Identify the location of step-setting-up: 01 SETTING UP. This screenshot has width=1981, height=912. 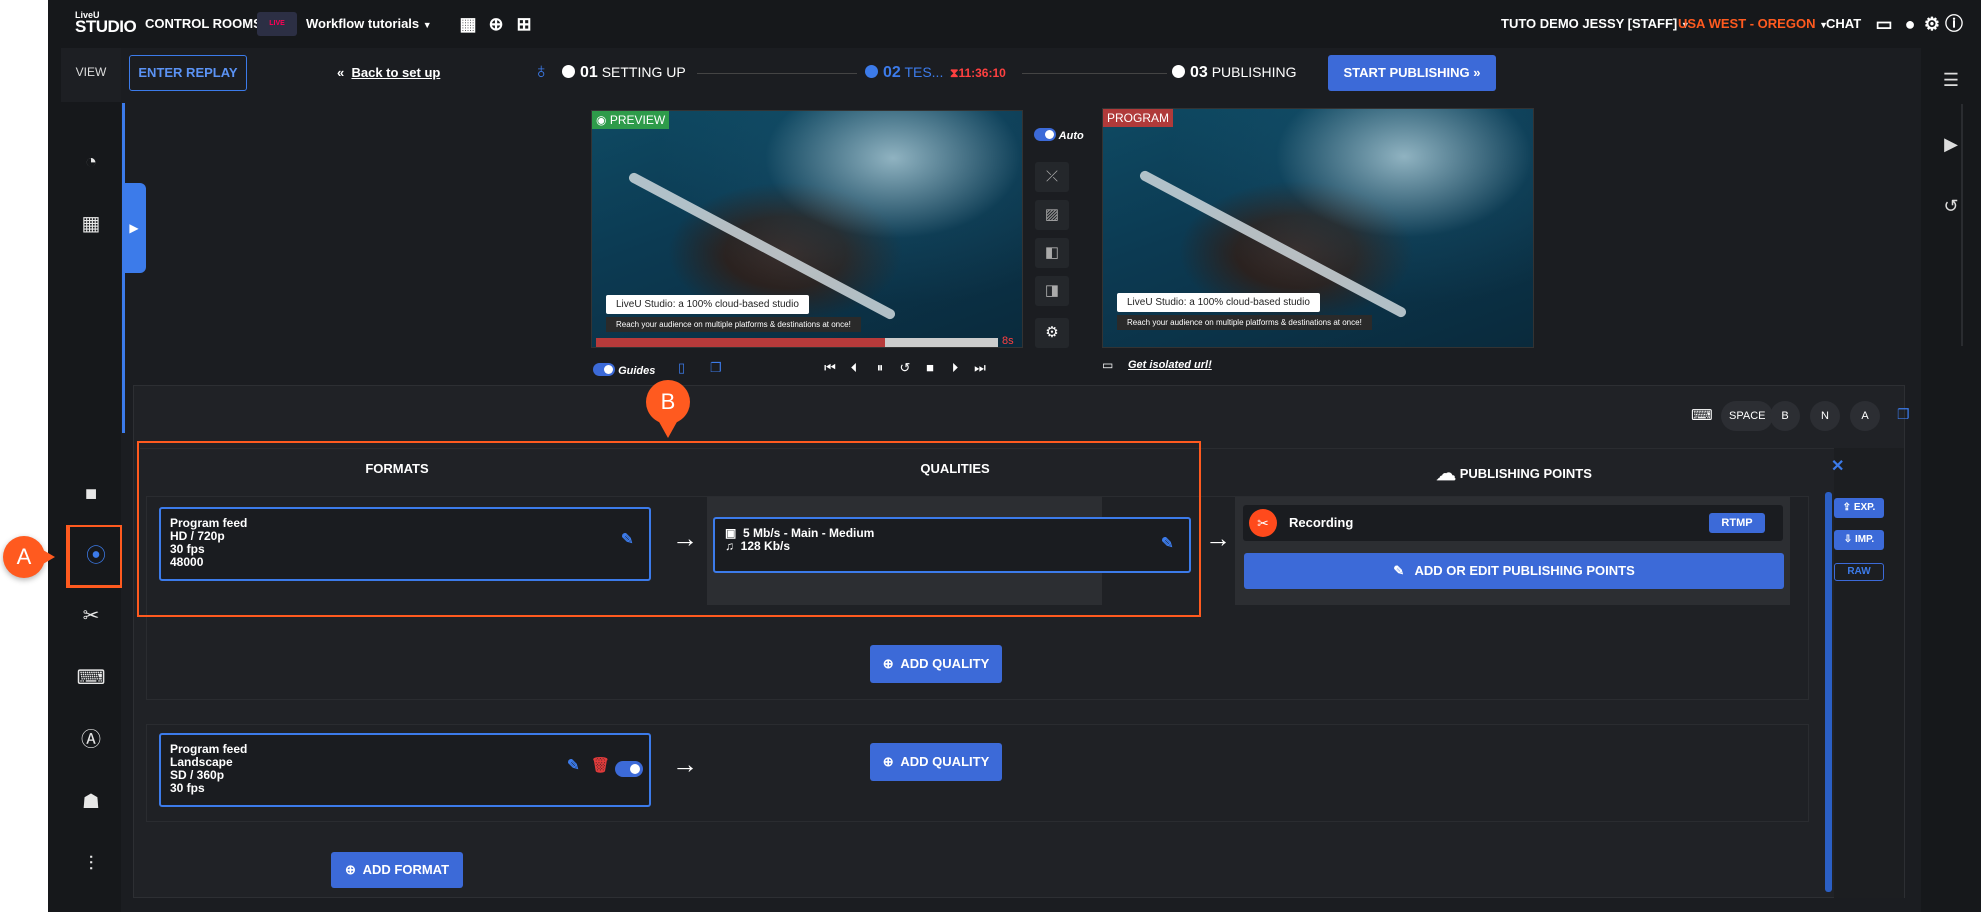
(624, 73).